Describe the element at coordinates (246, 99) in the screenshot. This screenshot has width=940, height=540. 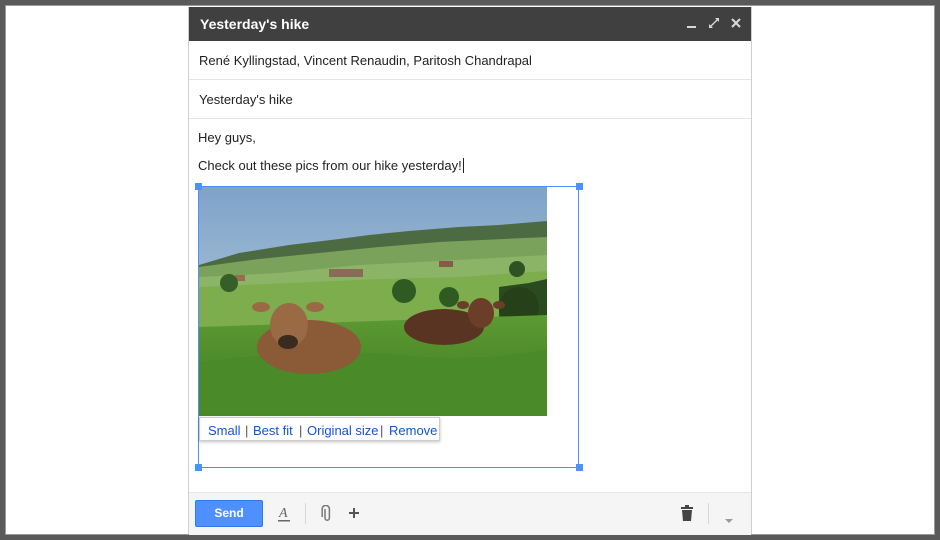
I see `subject-text: Yesterday's hike` at that location.